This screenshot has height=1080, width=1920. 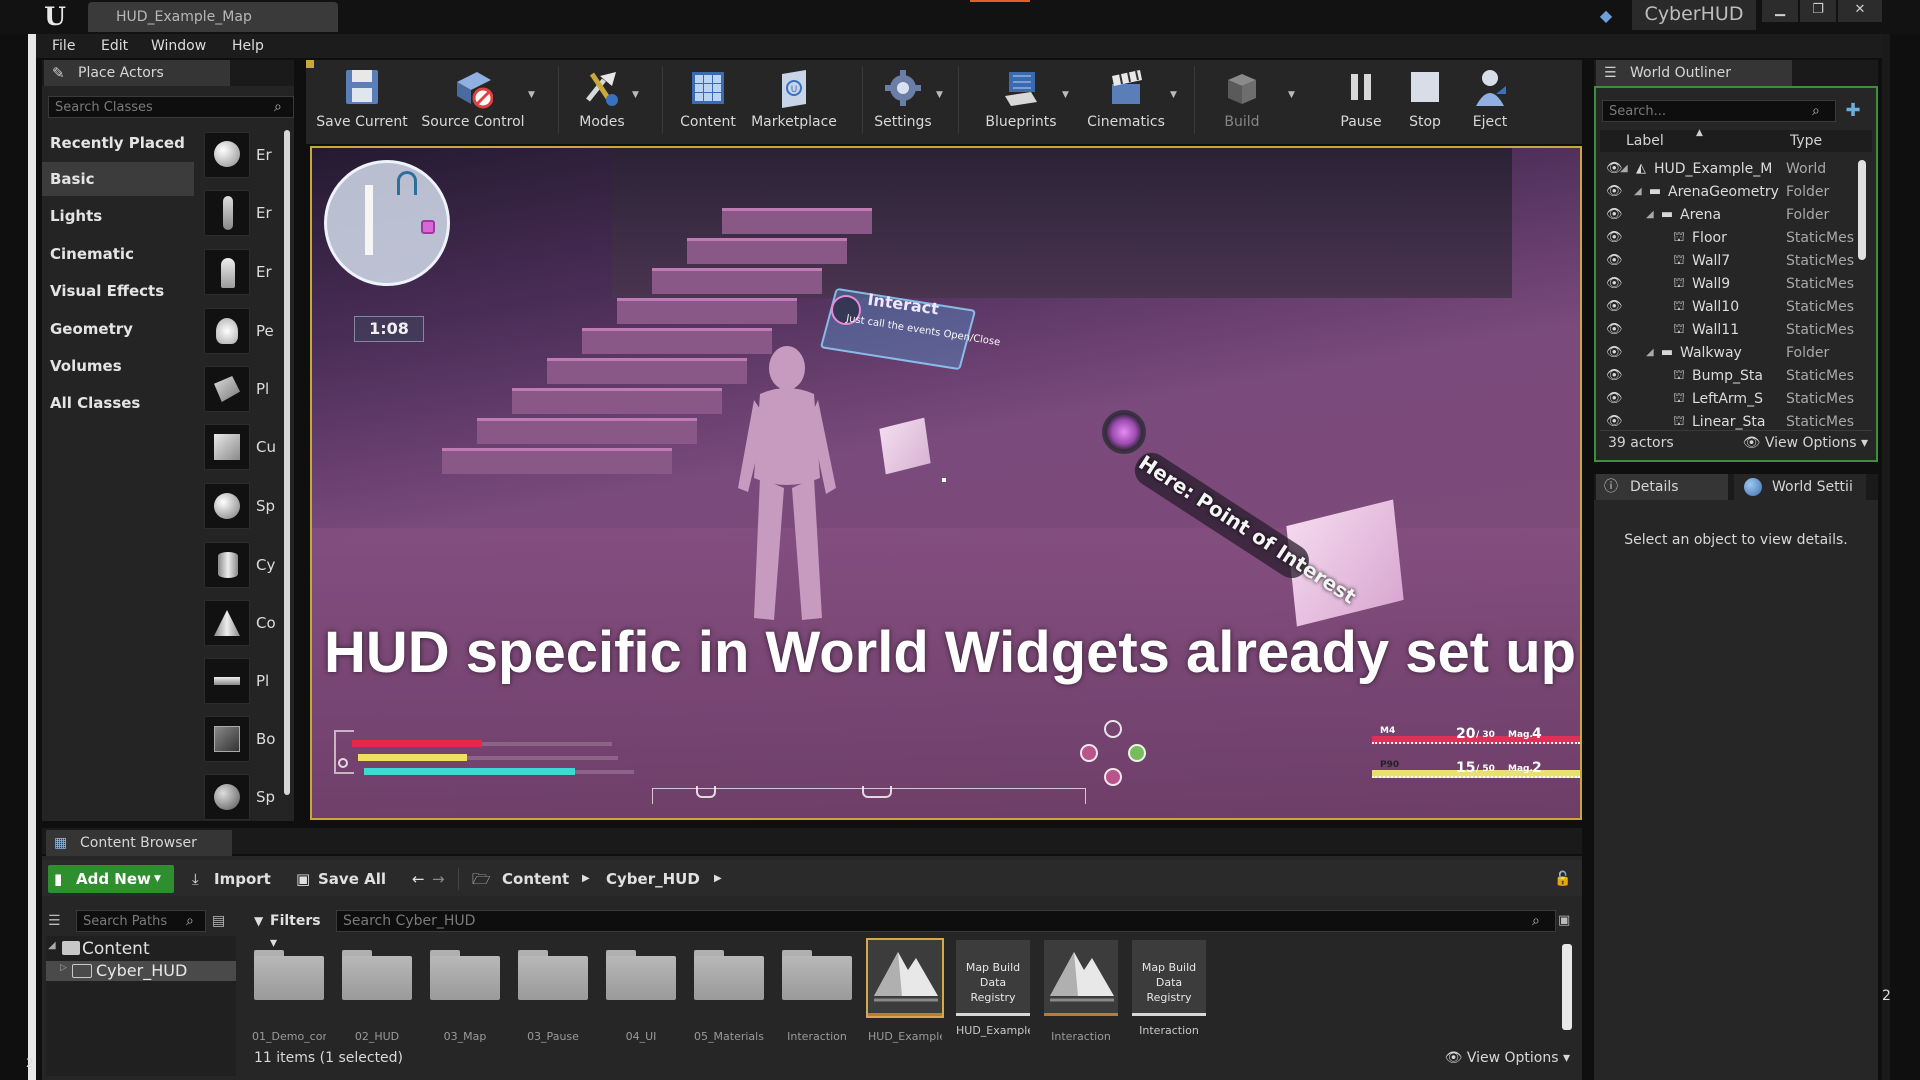 I want to click on menu-file: File, so click(x=63, y=46).